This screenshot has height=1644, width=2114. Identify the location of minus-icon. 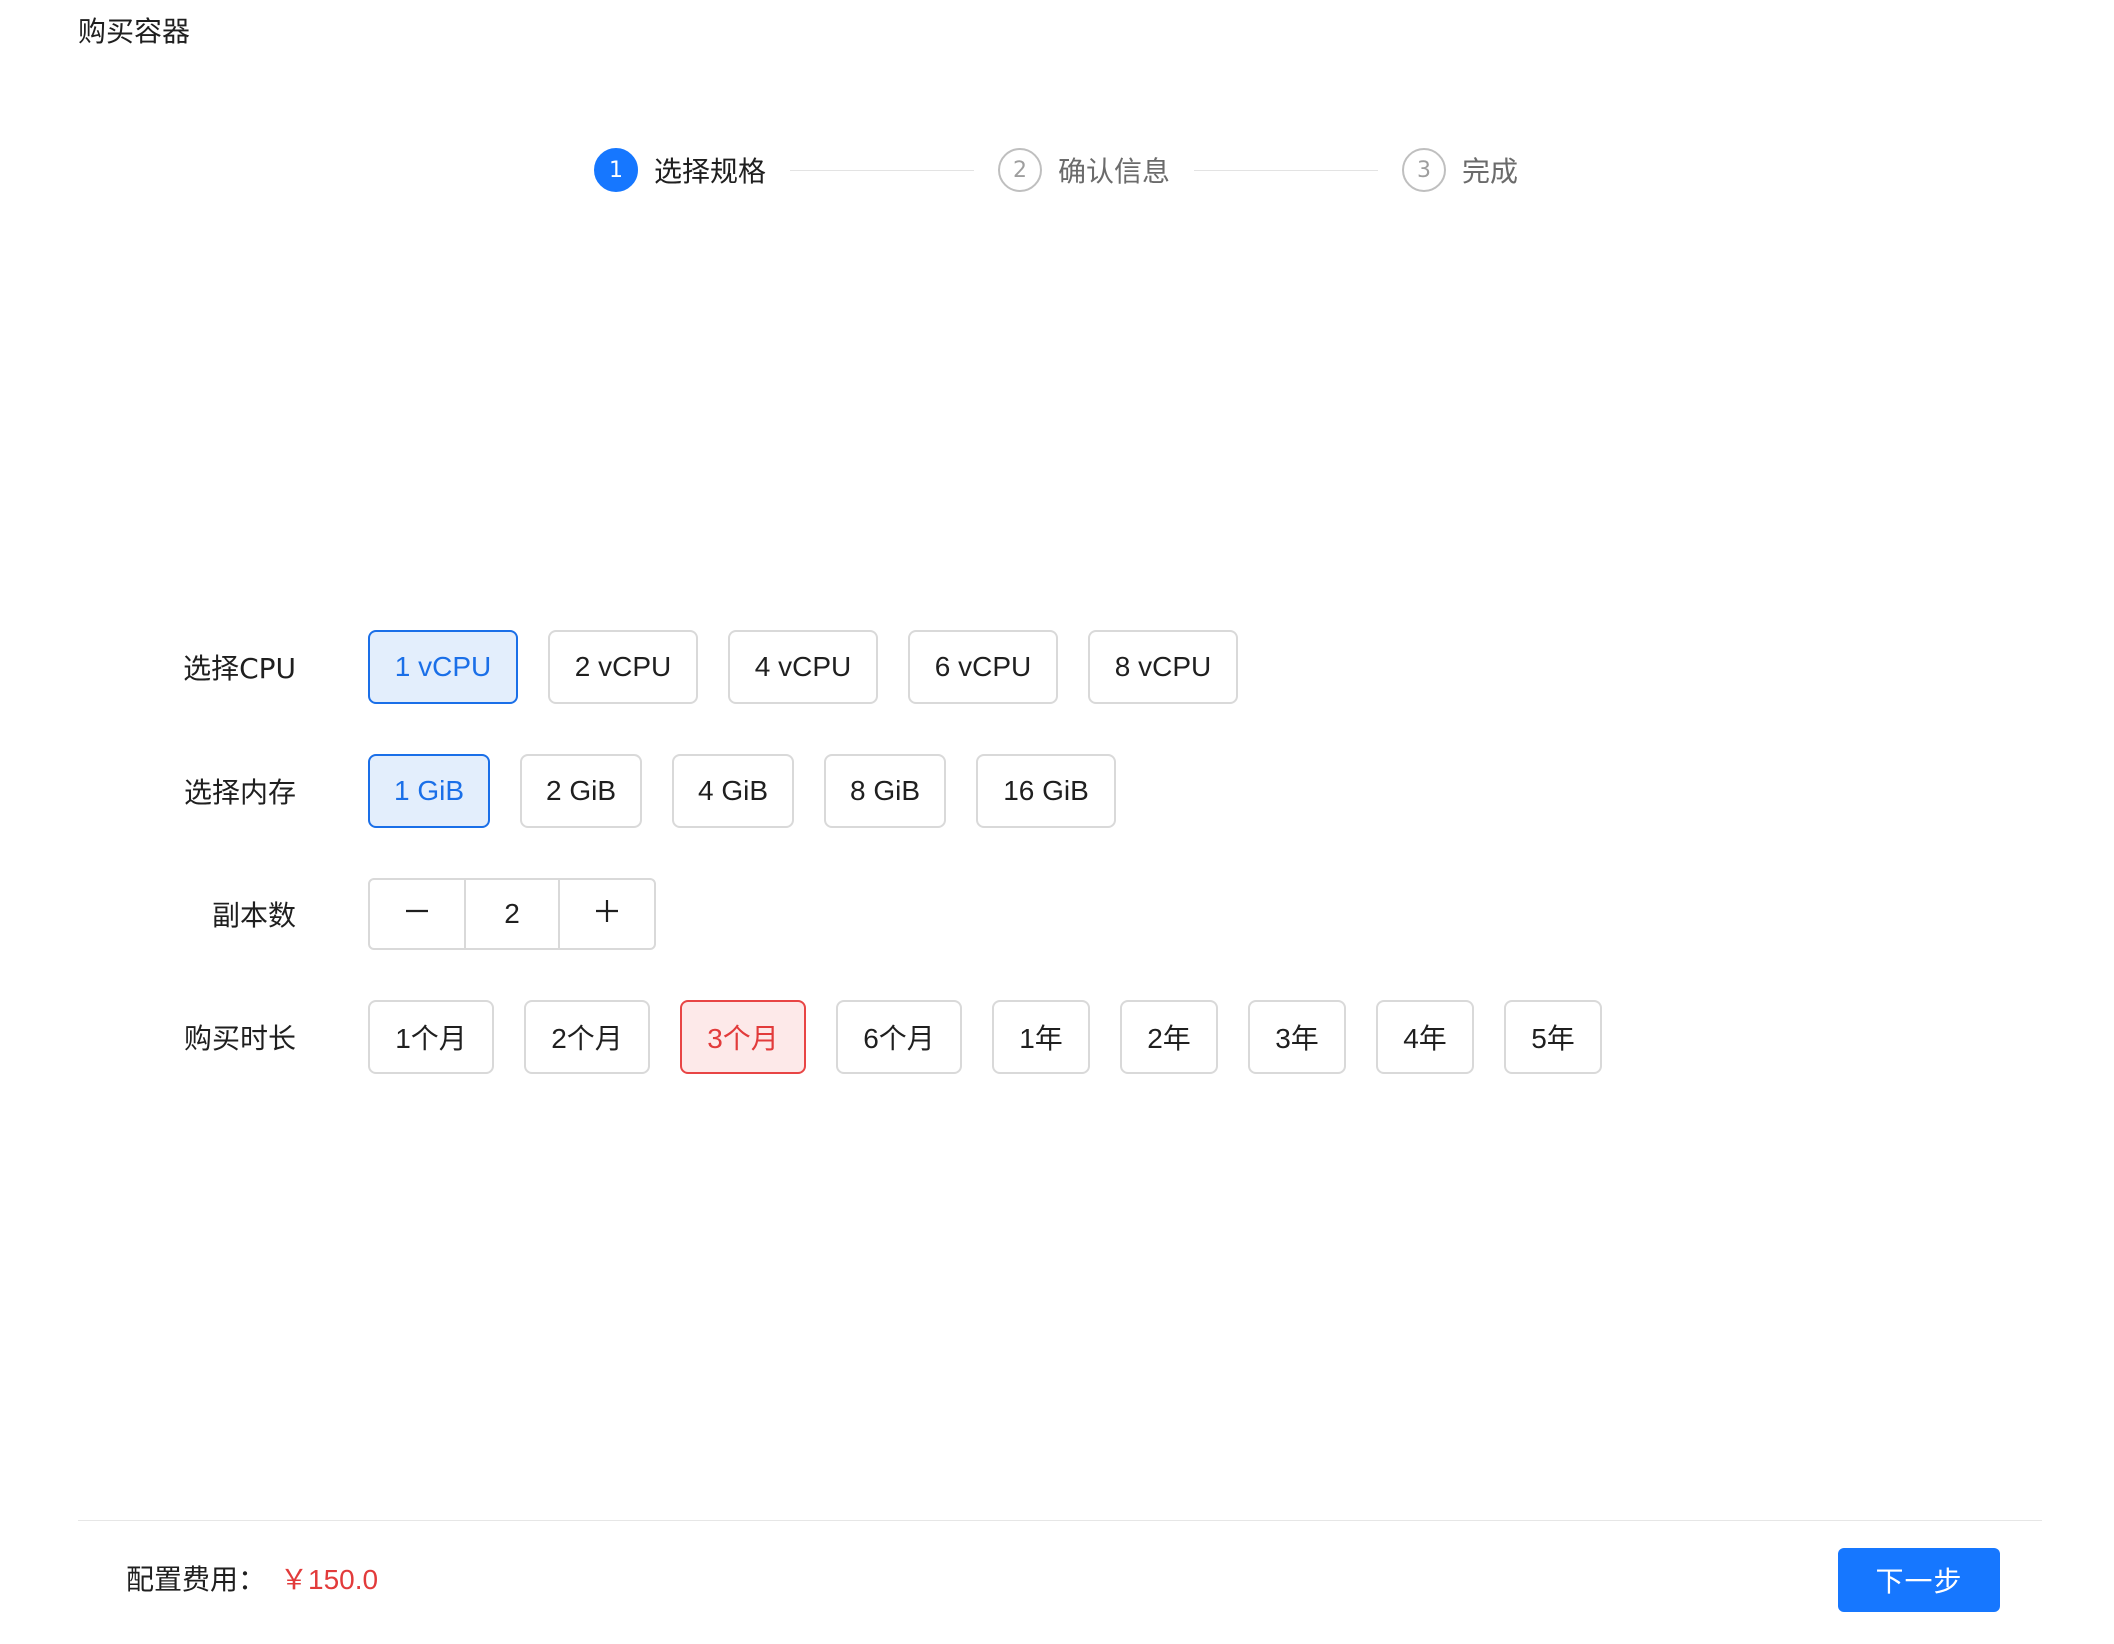
(417, 914).